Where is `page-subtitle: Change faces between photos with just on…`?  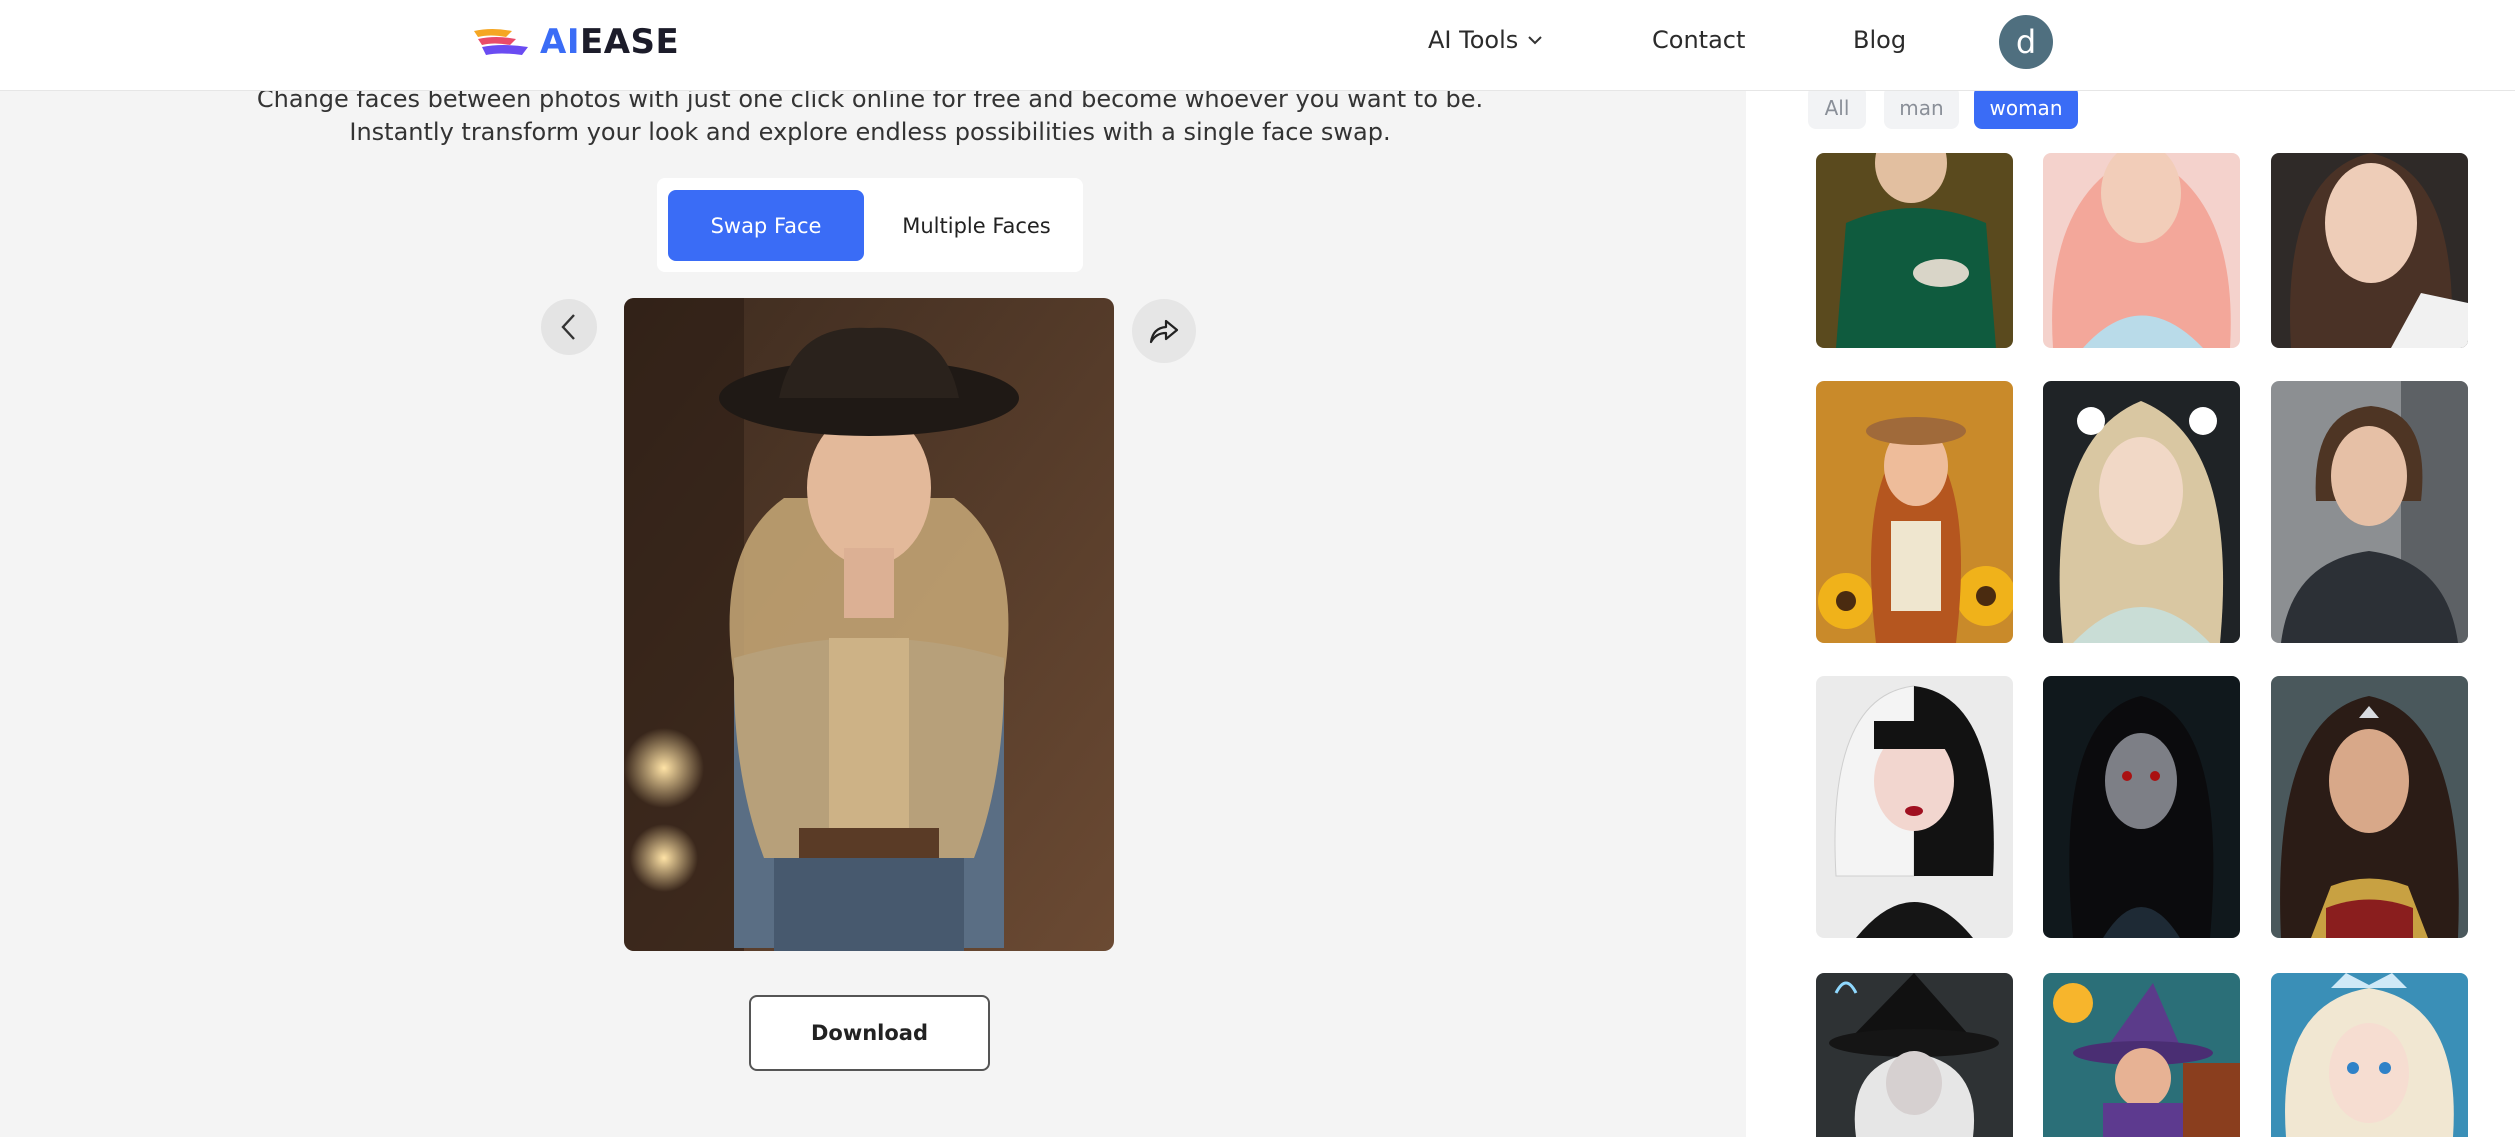
page-subtitle: Change faces between photos with just on… is located at coordinates (870, 115).